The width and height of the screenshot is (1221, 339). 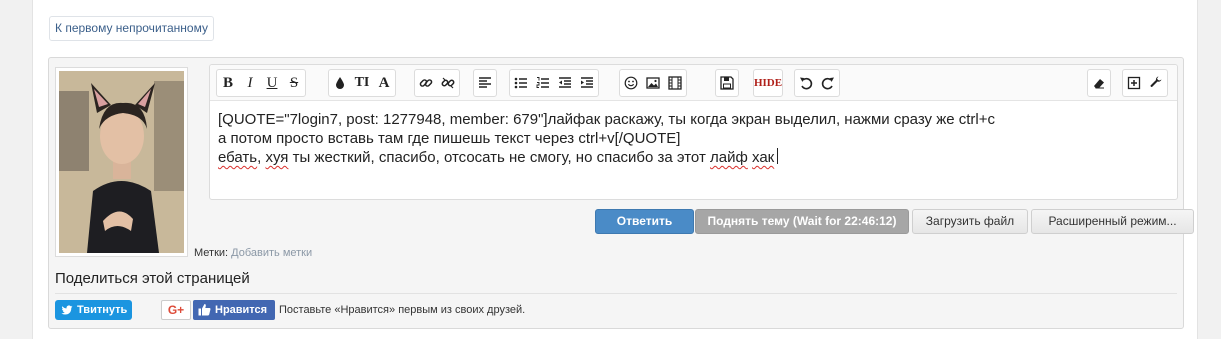 I want to click on font-size-icon: TI, so click(x=362, y=83).